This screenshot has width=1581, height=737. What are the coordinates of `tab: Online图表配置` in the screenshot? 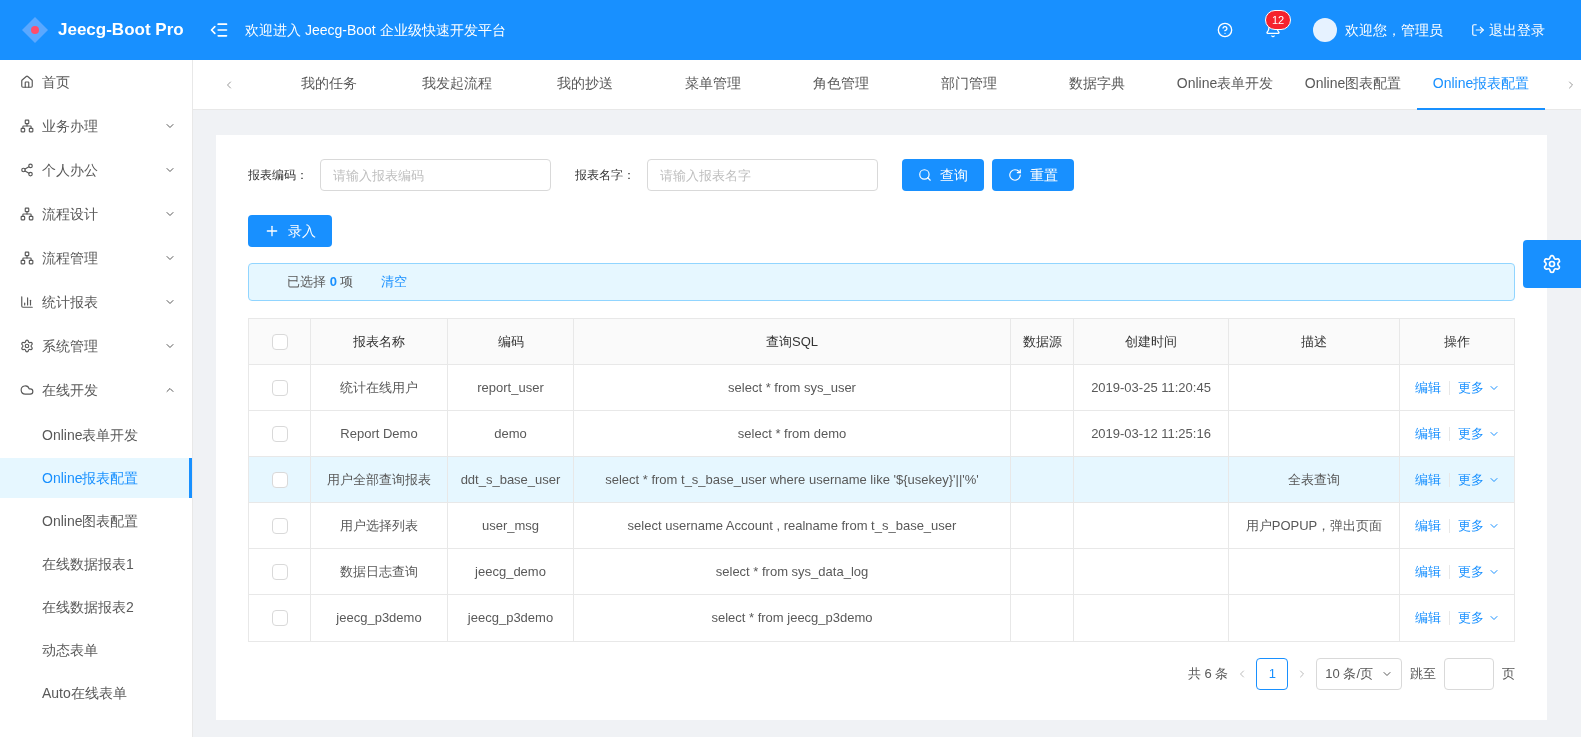 It's located at (1353, 84).